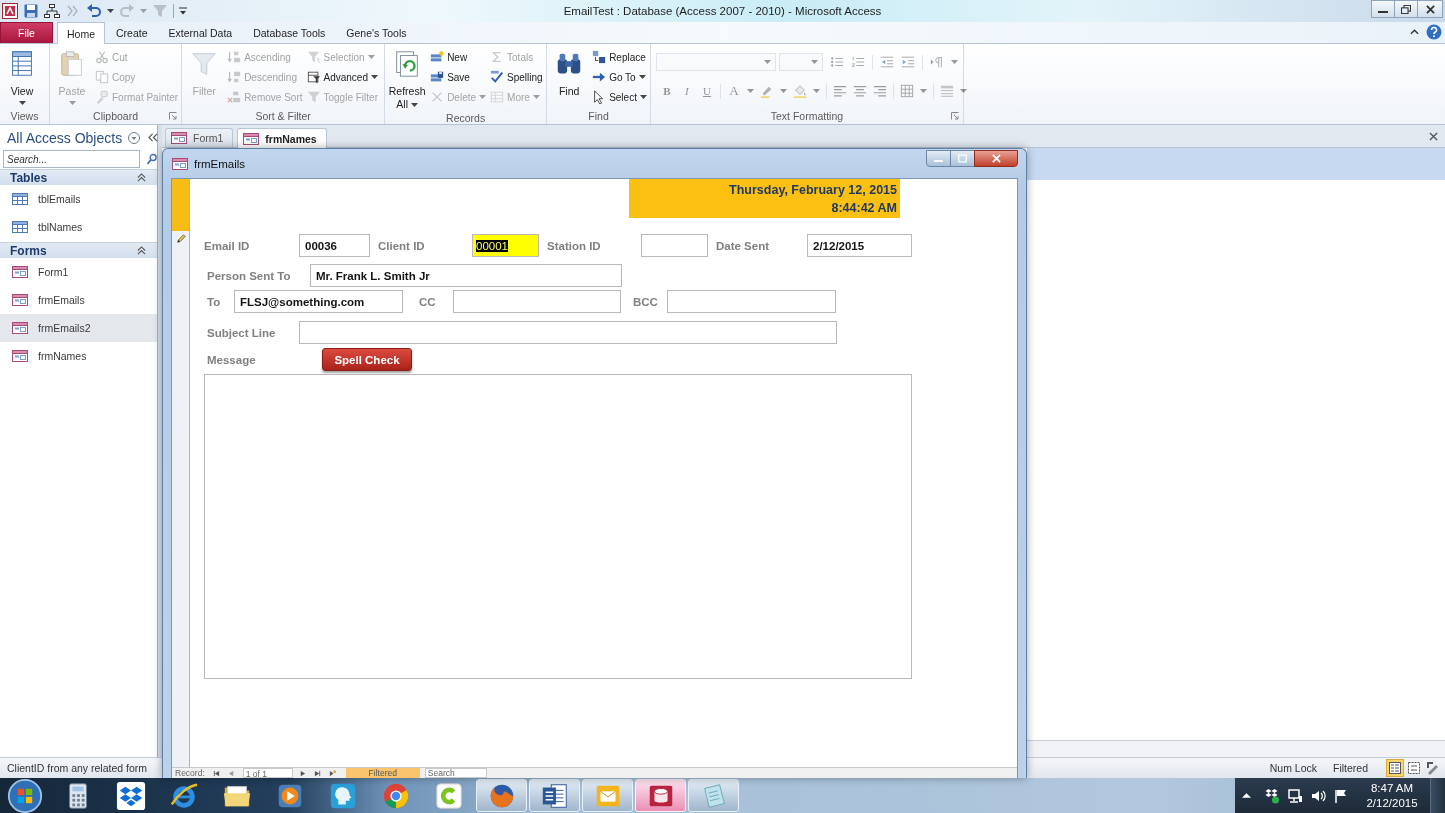 This screenshot has height=813, width=1445. I want to click on navigation-item: frmEmails, so click(78, 300).